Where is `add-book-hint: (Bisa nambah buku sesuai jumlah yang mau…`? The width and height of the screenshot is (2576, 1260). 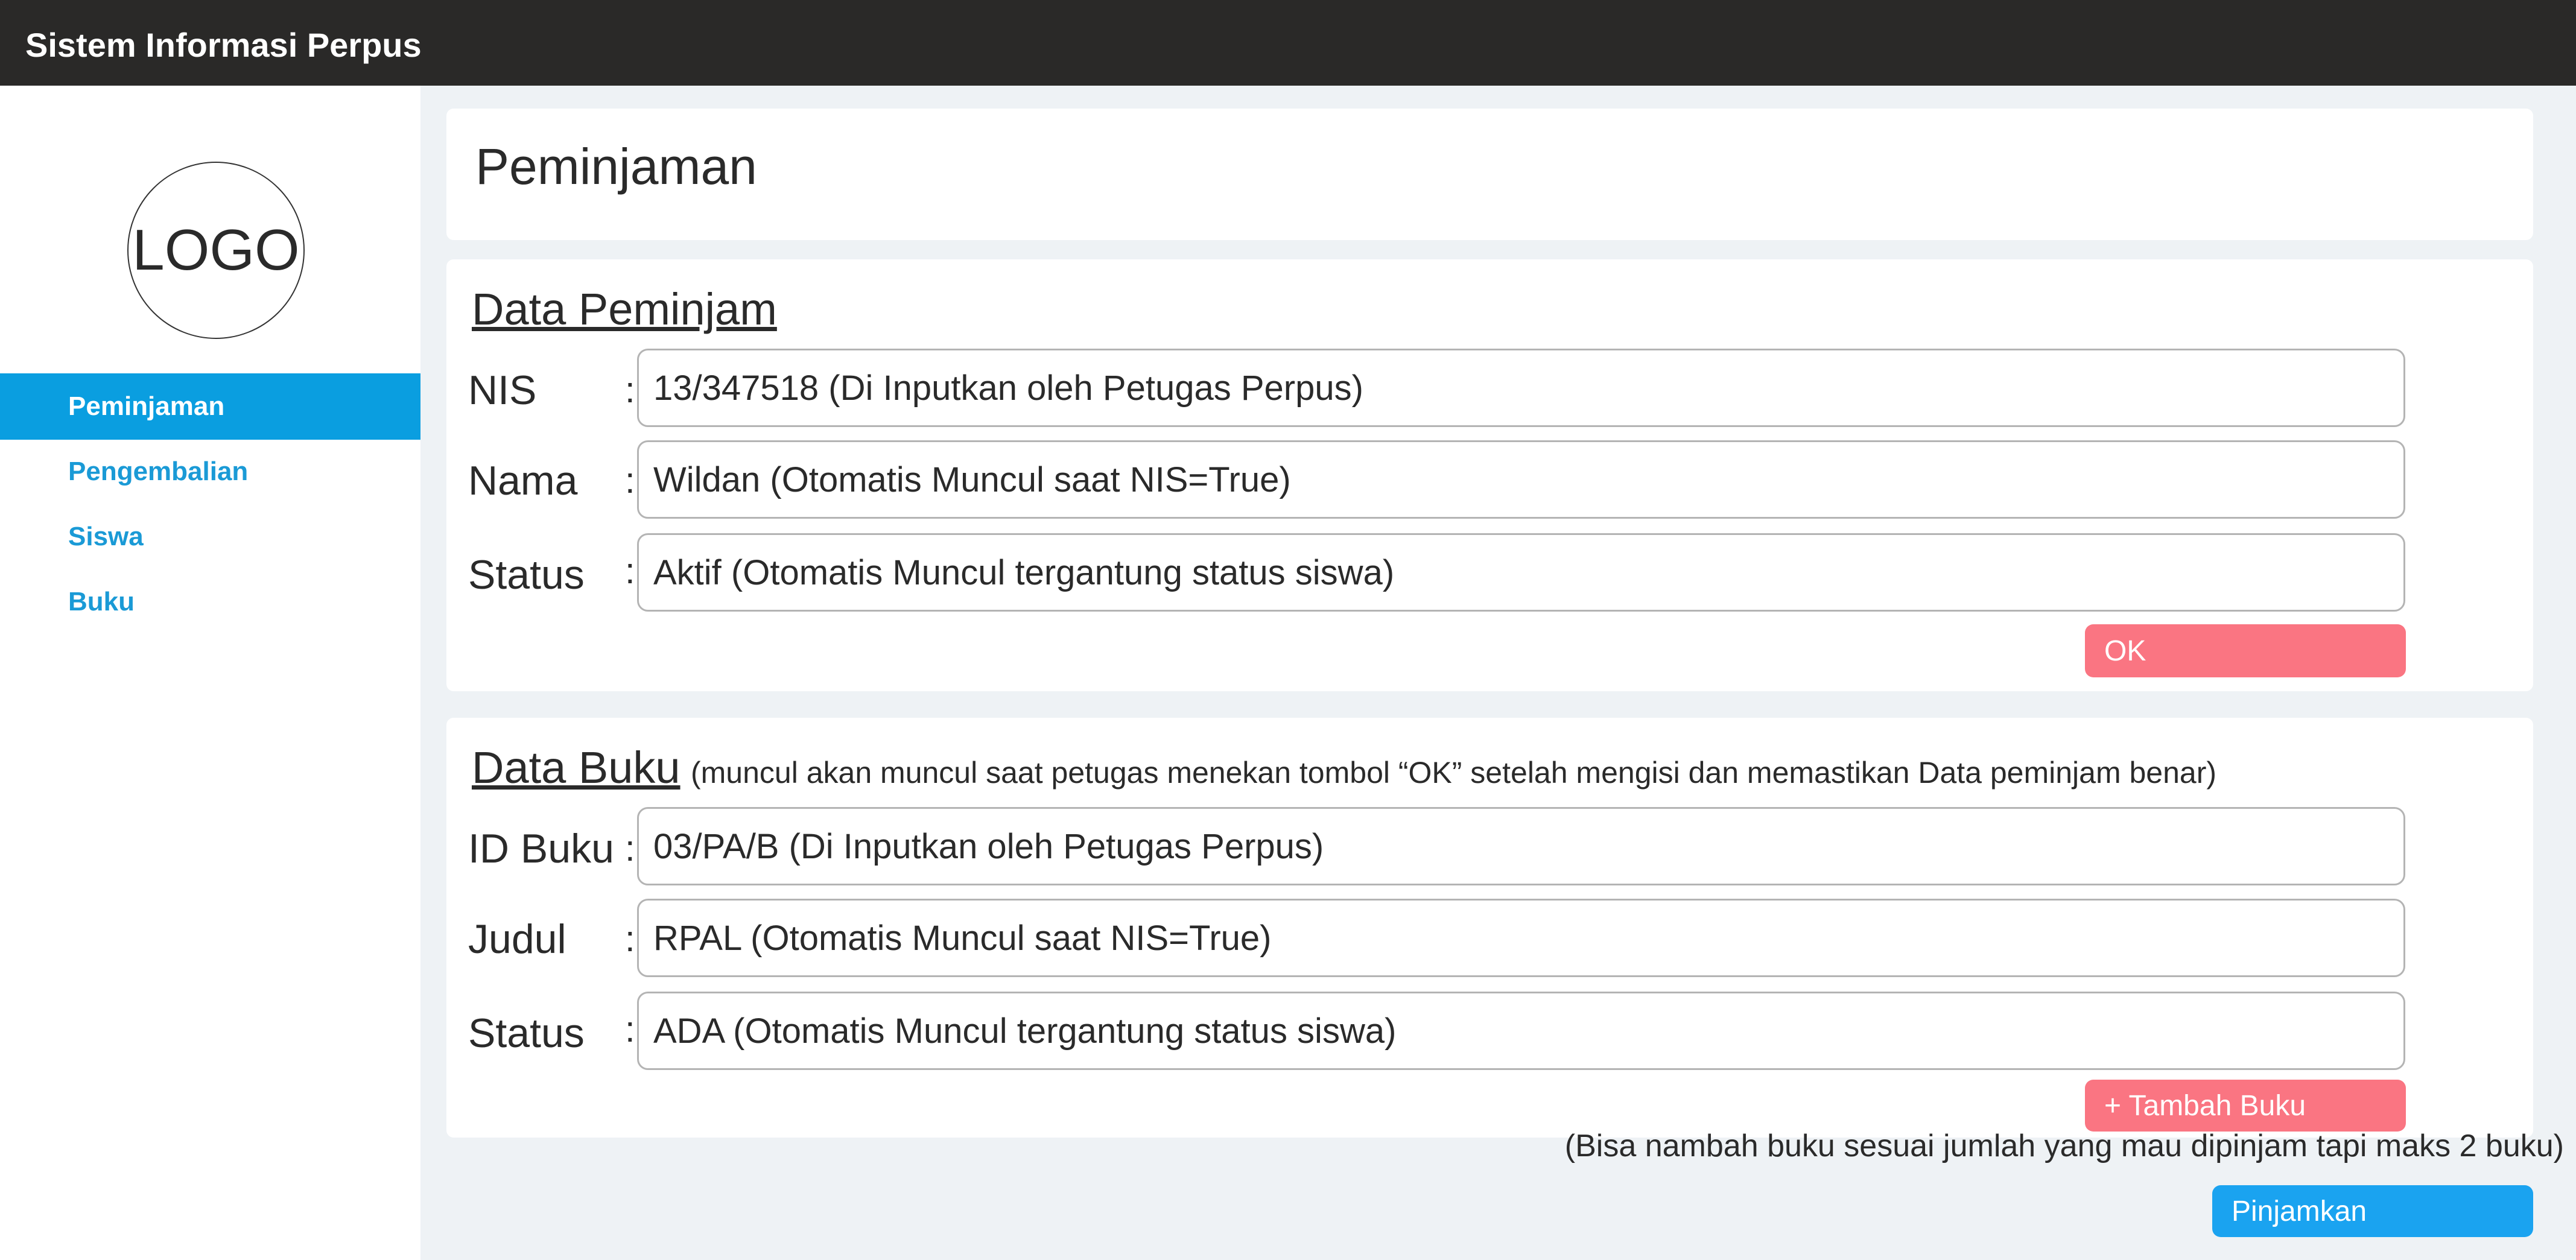 add-book-hint: (Bisa nambah buku sesuai jumlah yang mau… is located at coordinates (2064, 1146).